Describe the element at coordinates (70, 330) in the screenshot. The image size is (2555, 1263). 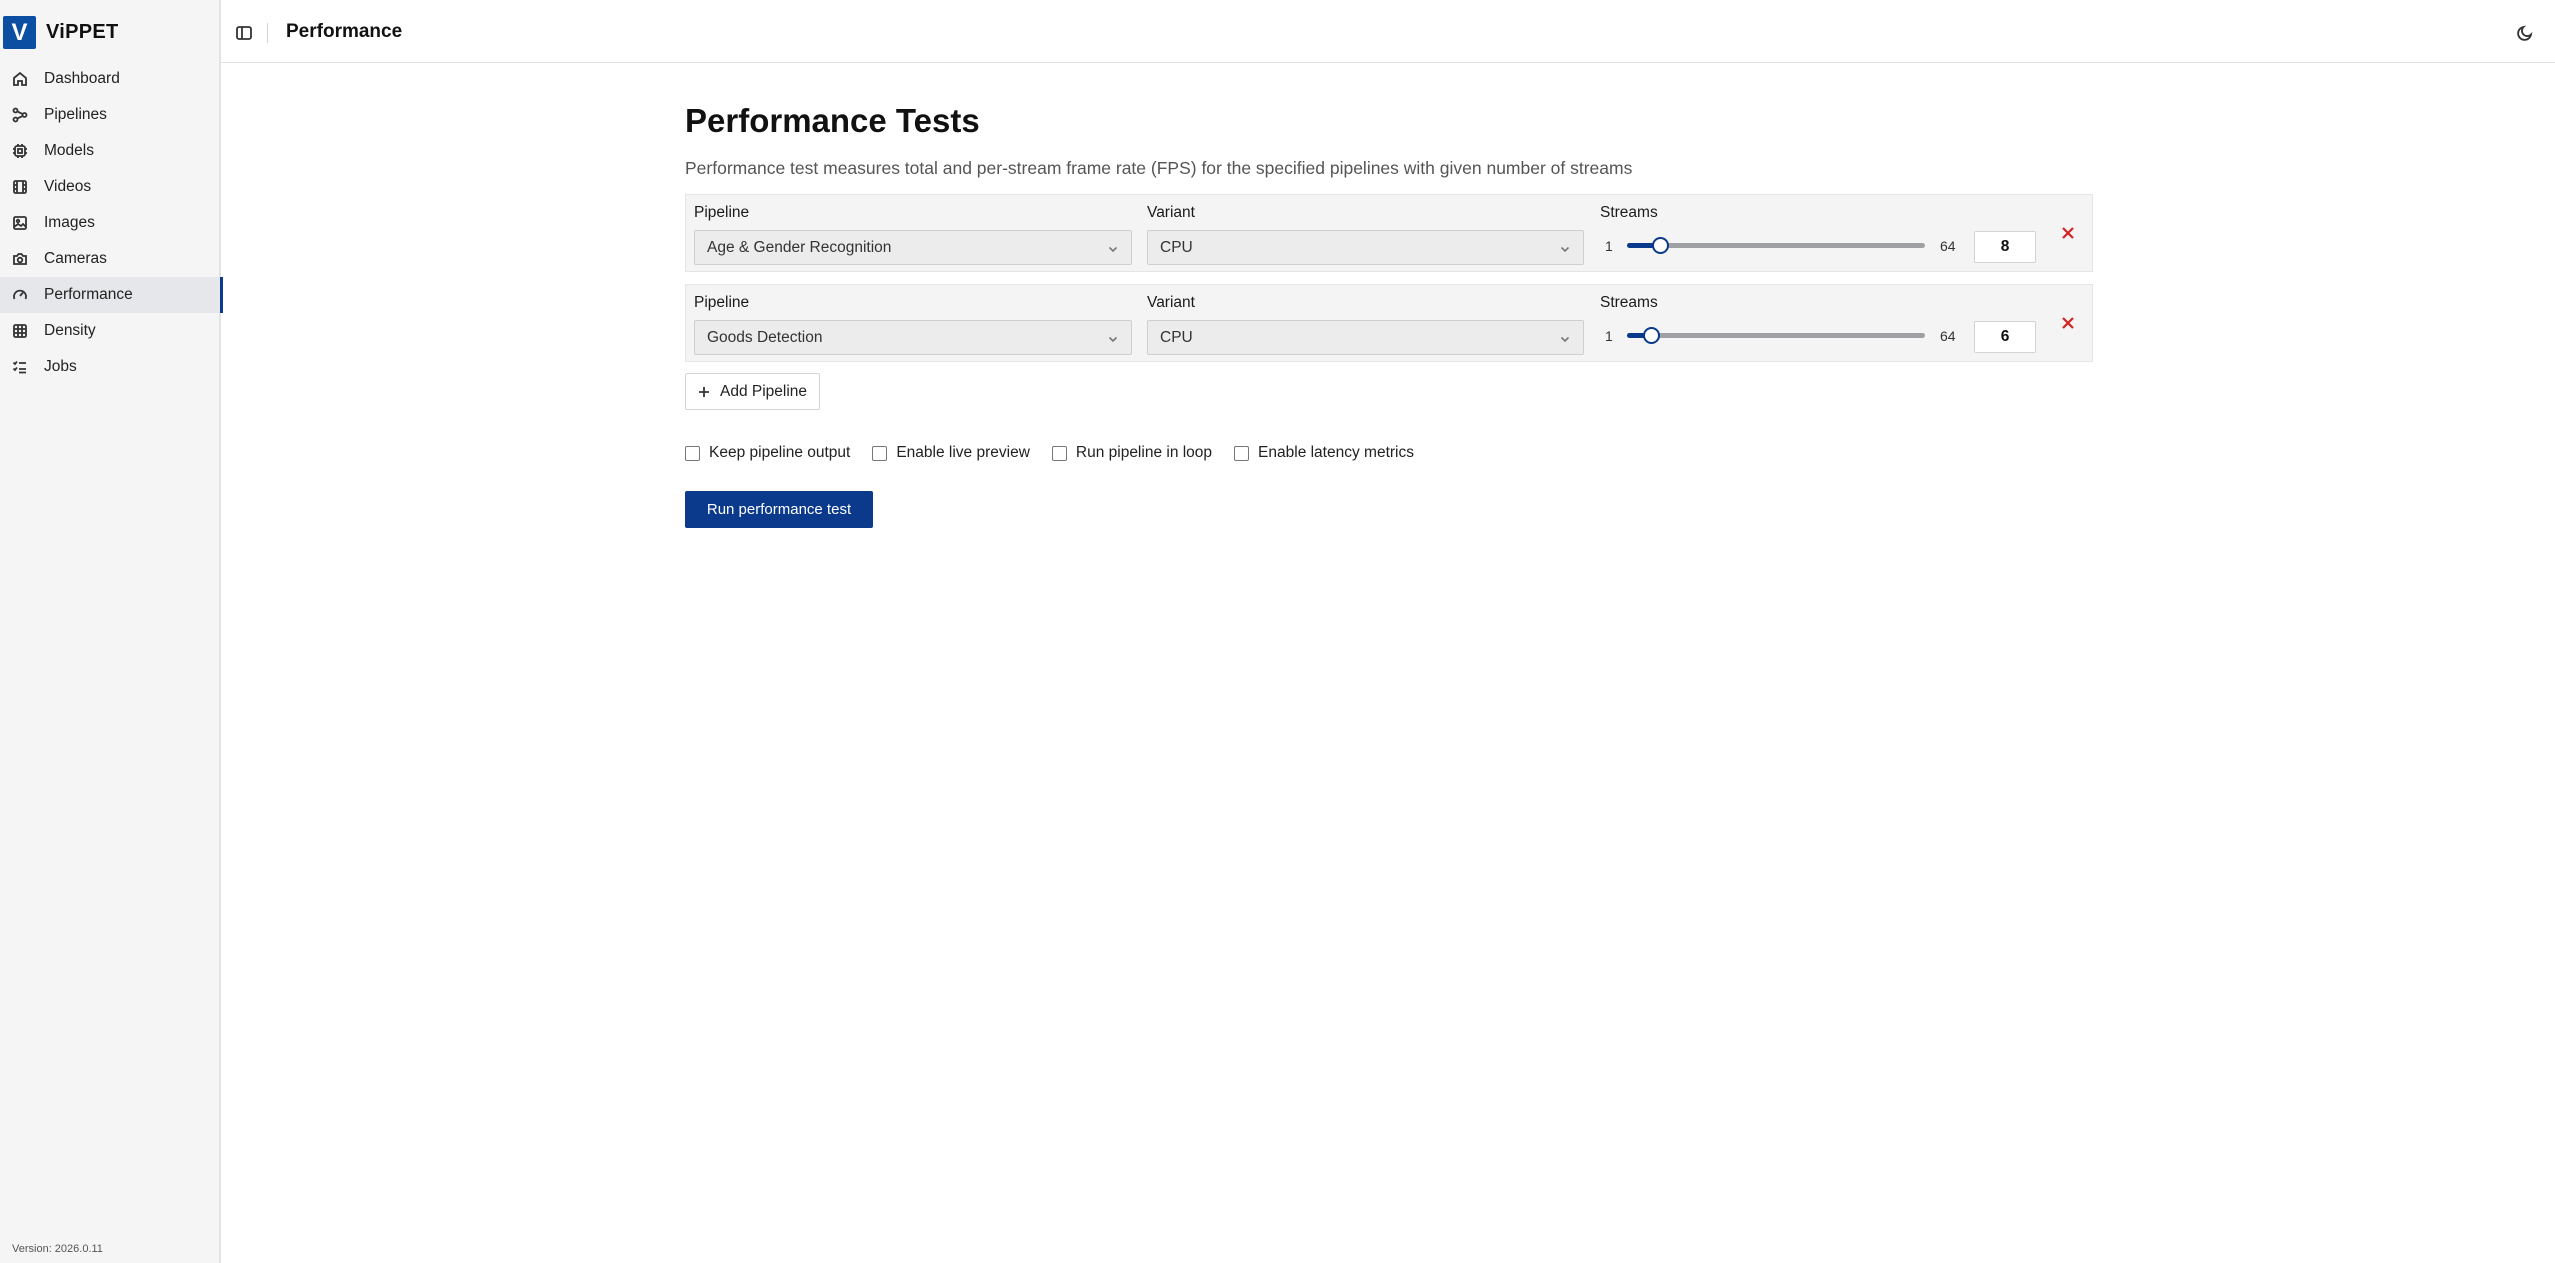
I see `sidebar-item-label: Density` at that location.